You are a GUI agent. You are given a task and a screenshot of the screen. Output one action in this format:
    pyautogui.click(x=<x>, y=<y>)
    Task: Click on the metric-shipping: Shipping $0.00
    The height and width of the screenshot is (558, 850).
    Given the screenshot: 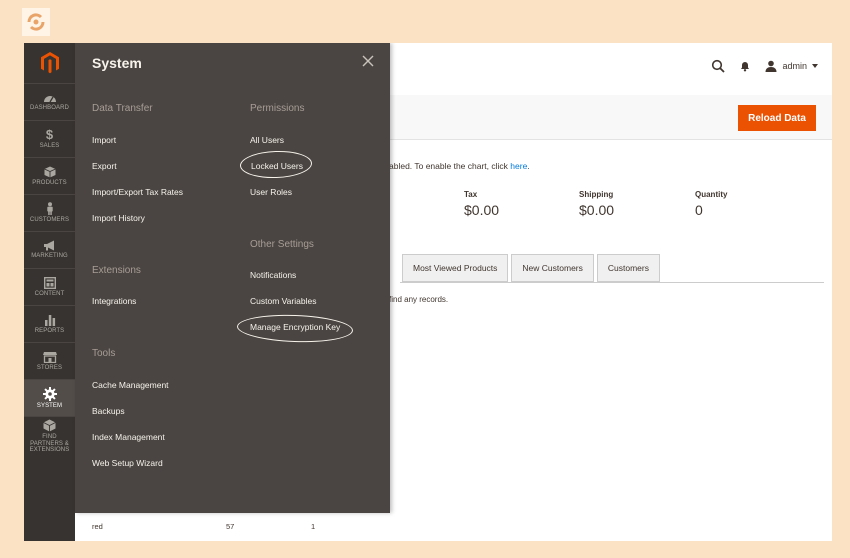 What is the action you would take?
    pyautogui.click(x=597, y=204)
    